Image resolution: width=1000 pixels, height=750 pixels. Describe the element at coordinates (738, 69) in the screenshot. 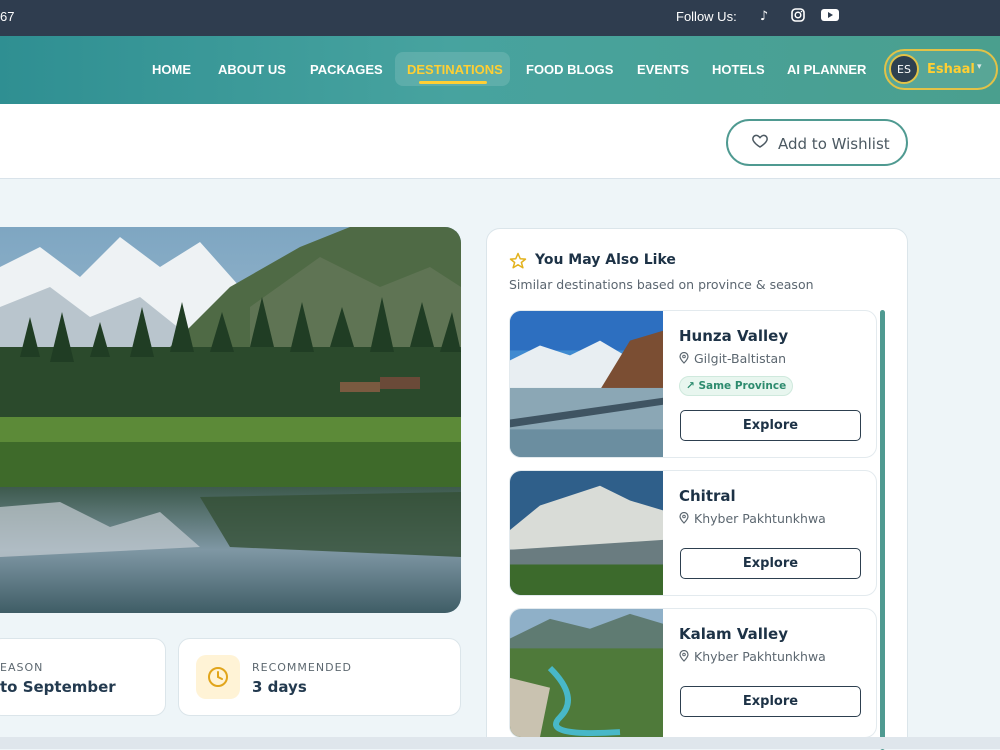

I see `nav-hotels: HOTELS` at that location.